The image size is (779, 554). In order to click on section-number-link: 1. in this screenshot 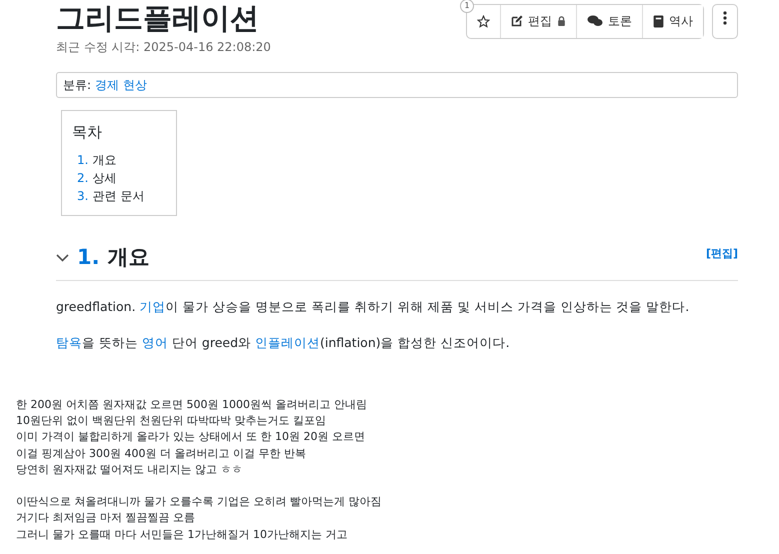, I will do `click(88, 258)`.